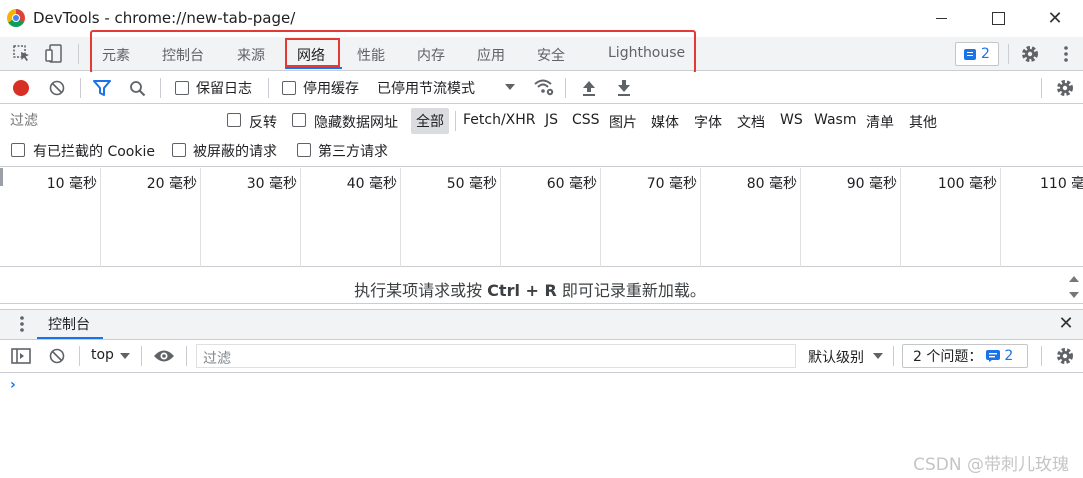 The width and height of the screenshot is (1083, 478). Describe the element at coordinates (665, 122) in the screenshot. I see `type-filter-media: 媒体` at that location.